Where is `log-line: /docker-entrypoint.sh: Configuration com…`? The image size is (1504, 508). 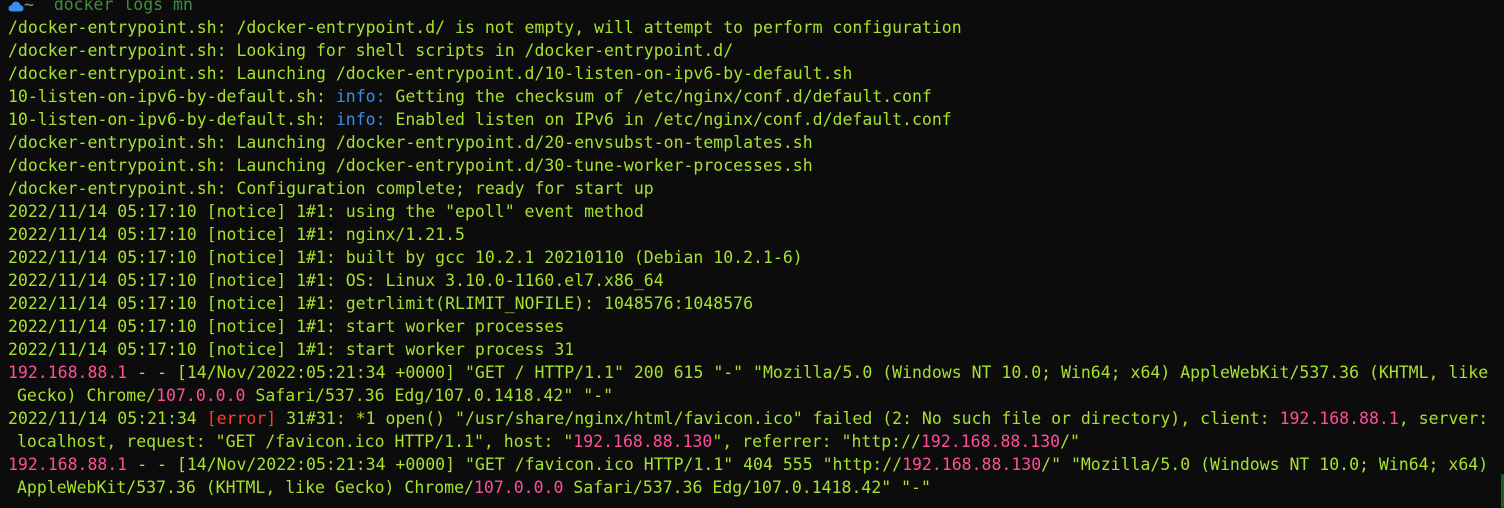 log-line: /docker-entrypoint.sh: Configuration com… is located at coordinates (331, 188).